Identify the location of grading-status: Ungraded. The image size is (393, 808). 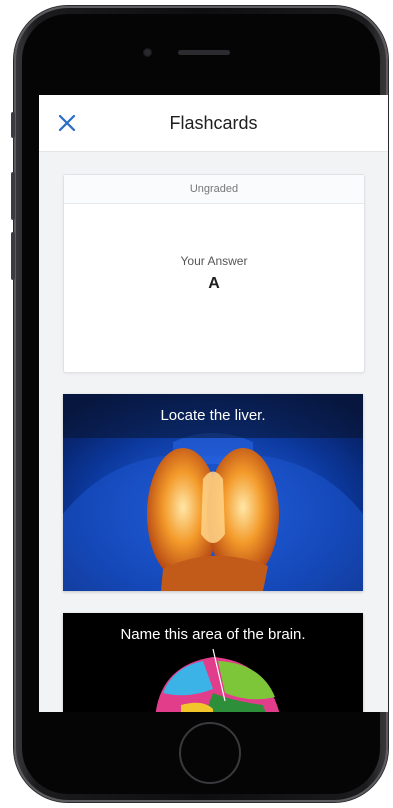
(214, 189).